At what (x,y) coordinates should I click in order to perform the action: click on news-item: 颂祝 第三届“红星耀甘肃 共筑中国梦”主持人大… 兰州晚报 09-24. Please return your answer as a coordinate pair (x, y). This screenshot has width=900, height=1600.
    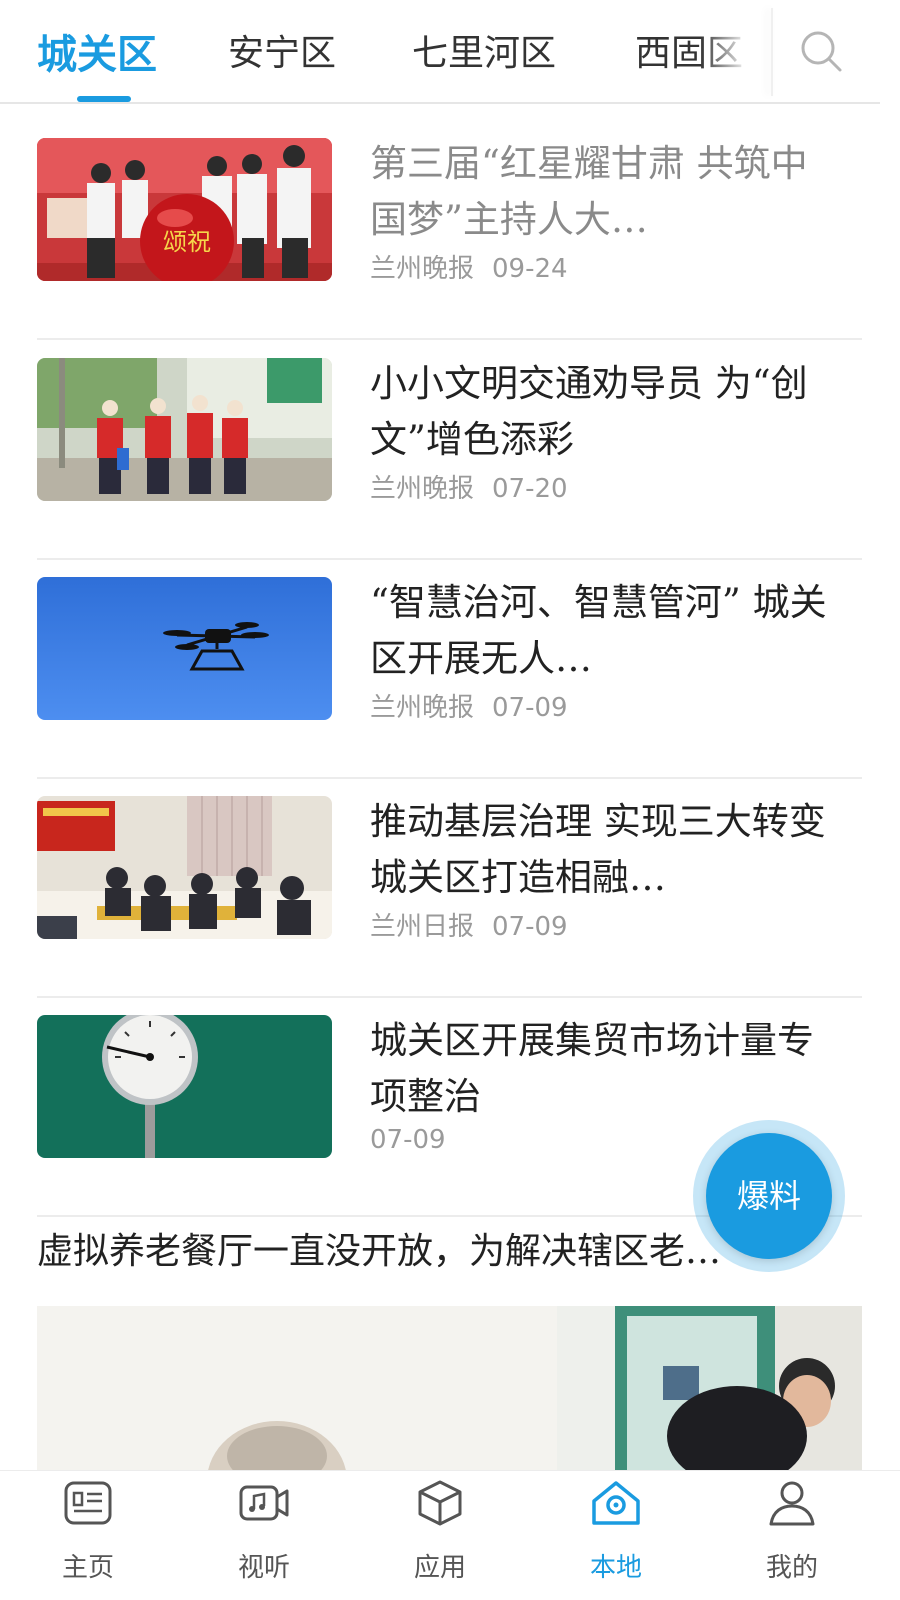
    Looking at the image, I should click on (449, 229).